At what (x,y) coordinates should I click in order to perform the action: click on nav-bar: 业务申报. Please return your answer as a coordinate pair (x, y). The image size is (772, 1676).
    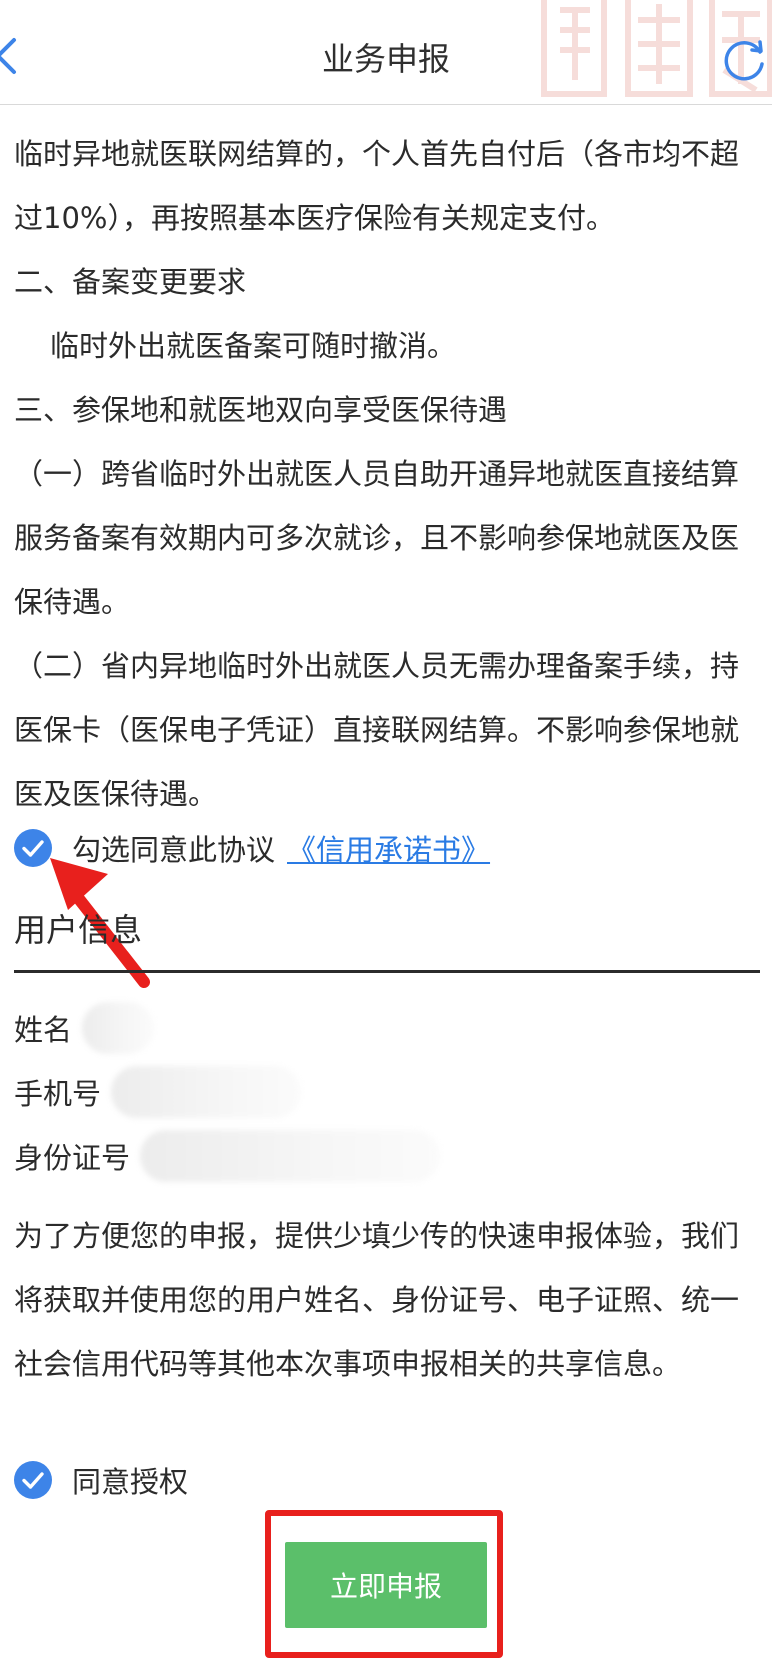
    Looking at the image, I should click on (386, 52).